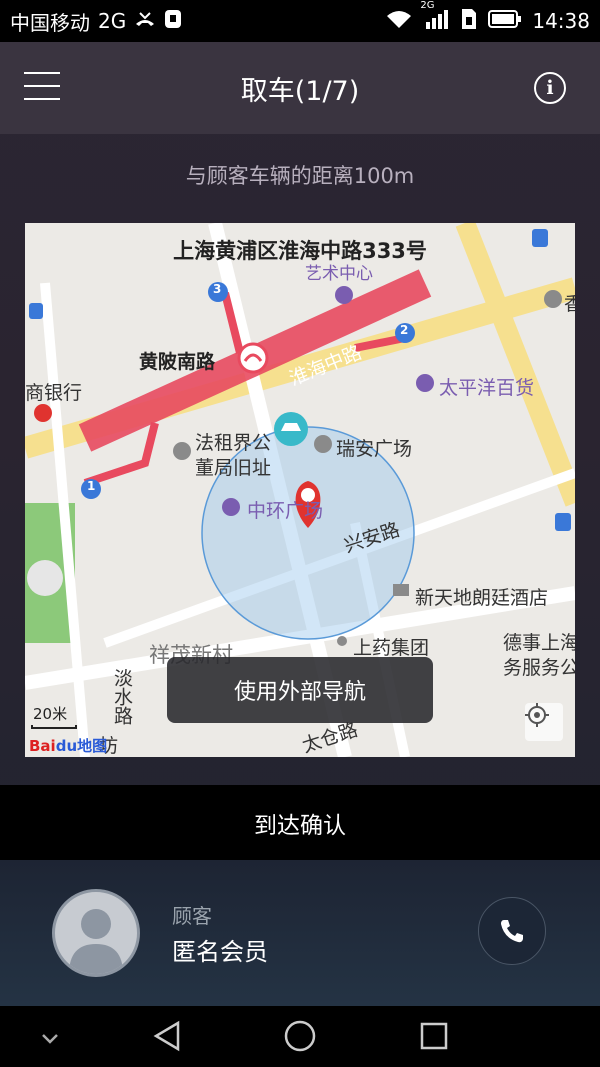 The image size is (600, 1067). I want to click on network-small-label: 2G, so click(427, 5).